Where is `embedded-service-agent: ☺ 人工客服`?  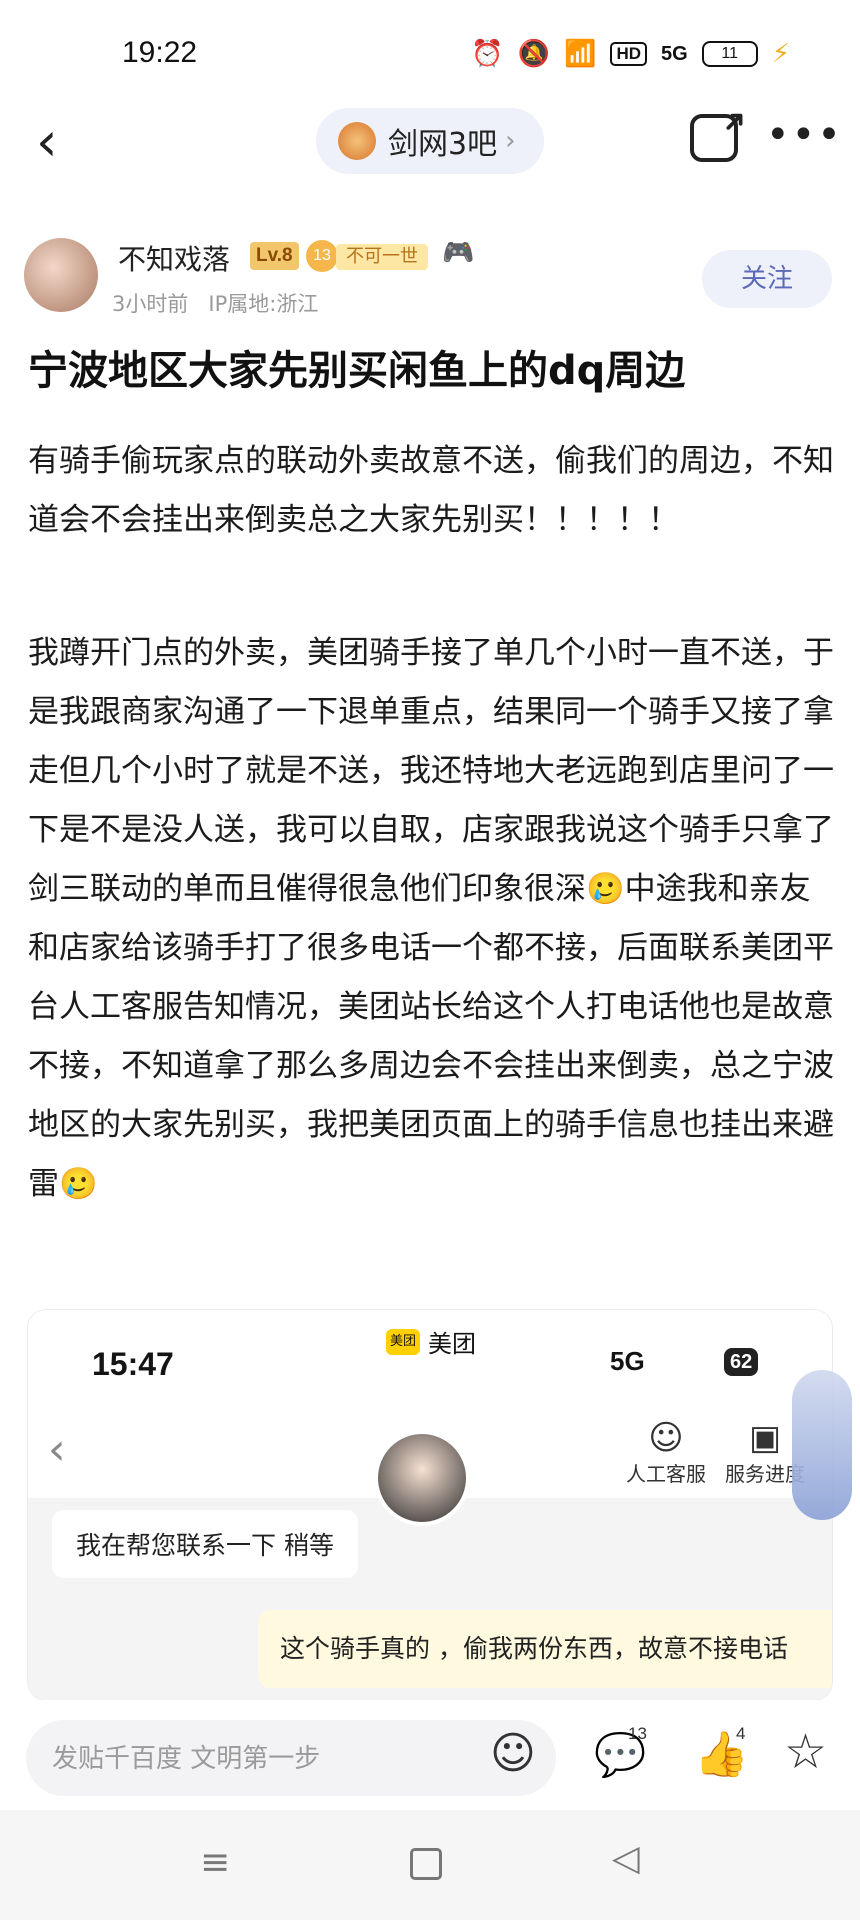
embedded-service-agent: ☺ 人工客服 is located at coordinates (666, 1452).